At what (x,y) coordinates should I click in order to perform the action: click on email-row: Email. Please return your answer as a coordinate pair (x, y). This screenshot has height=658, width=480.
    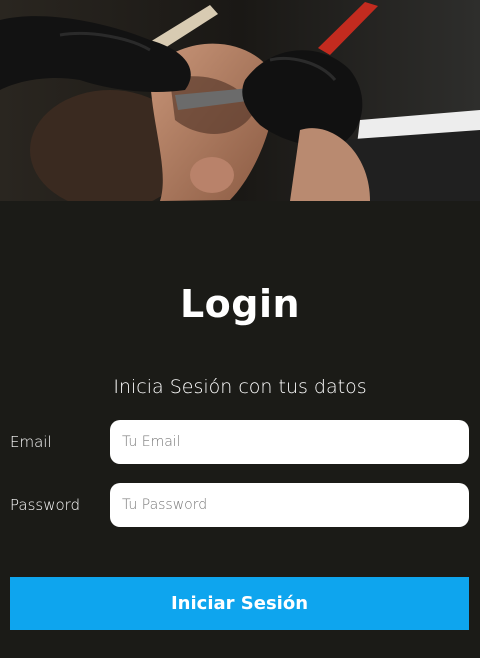
    Looking at the image, I should click on (240, 442).